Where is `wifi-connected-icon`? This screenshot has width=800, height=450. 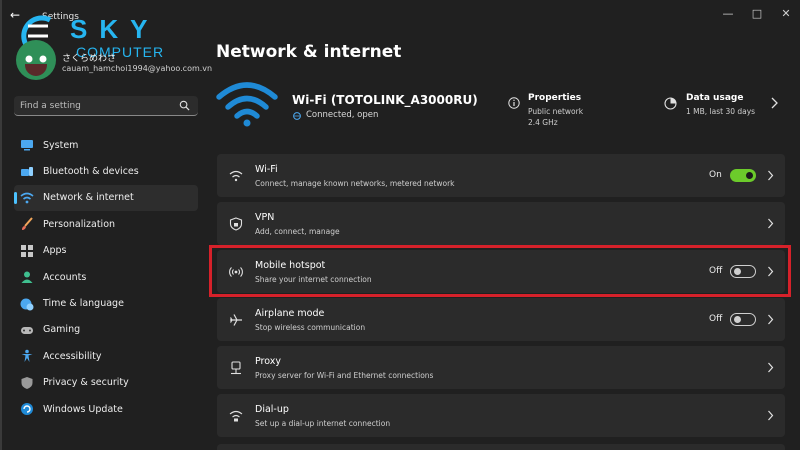
wifi-connected-icon is located at coordinates (247, 104).